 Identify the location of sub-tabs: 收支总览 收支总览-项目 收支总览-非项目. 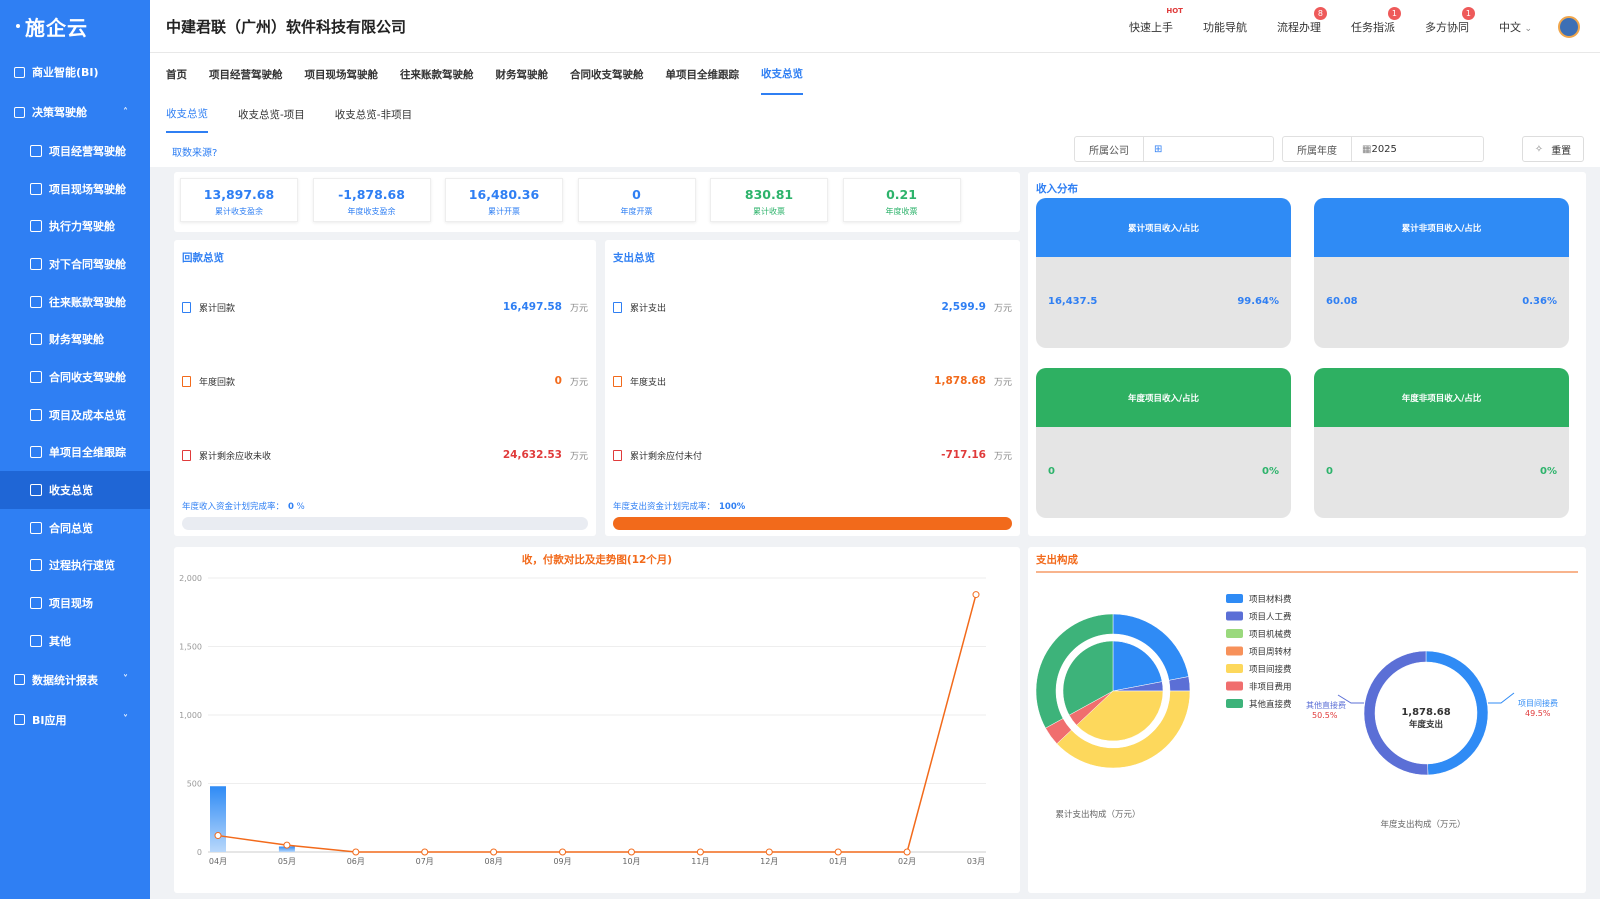
(875, 114).